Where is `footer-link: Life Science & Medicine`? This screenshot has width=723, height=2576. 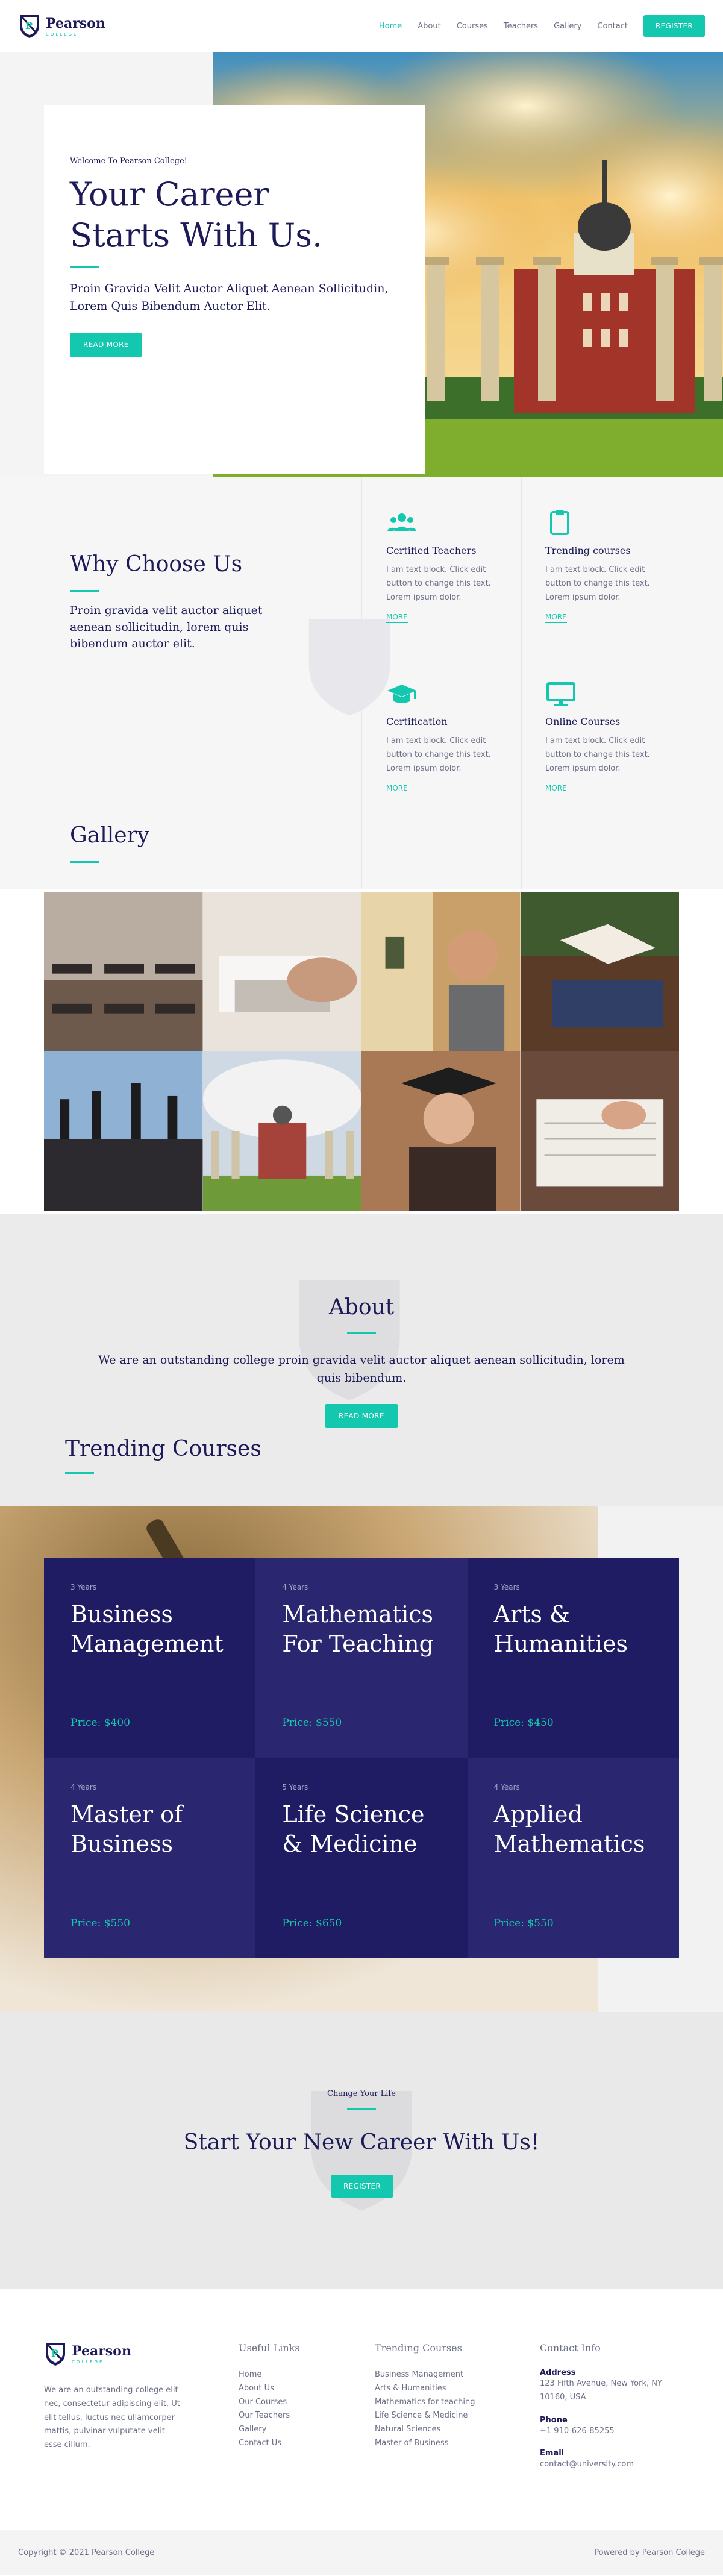
footer-link: Life Science & Medicine is located at coordinates (425, 2416).